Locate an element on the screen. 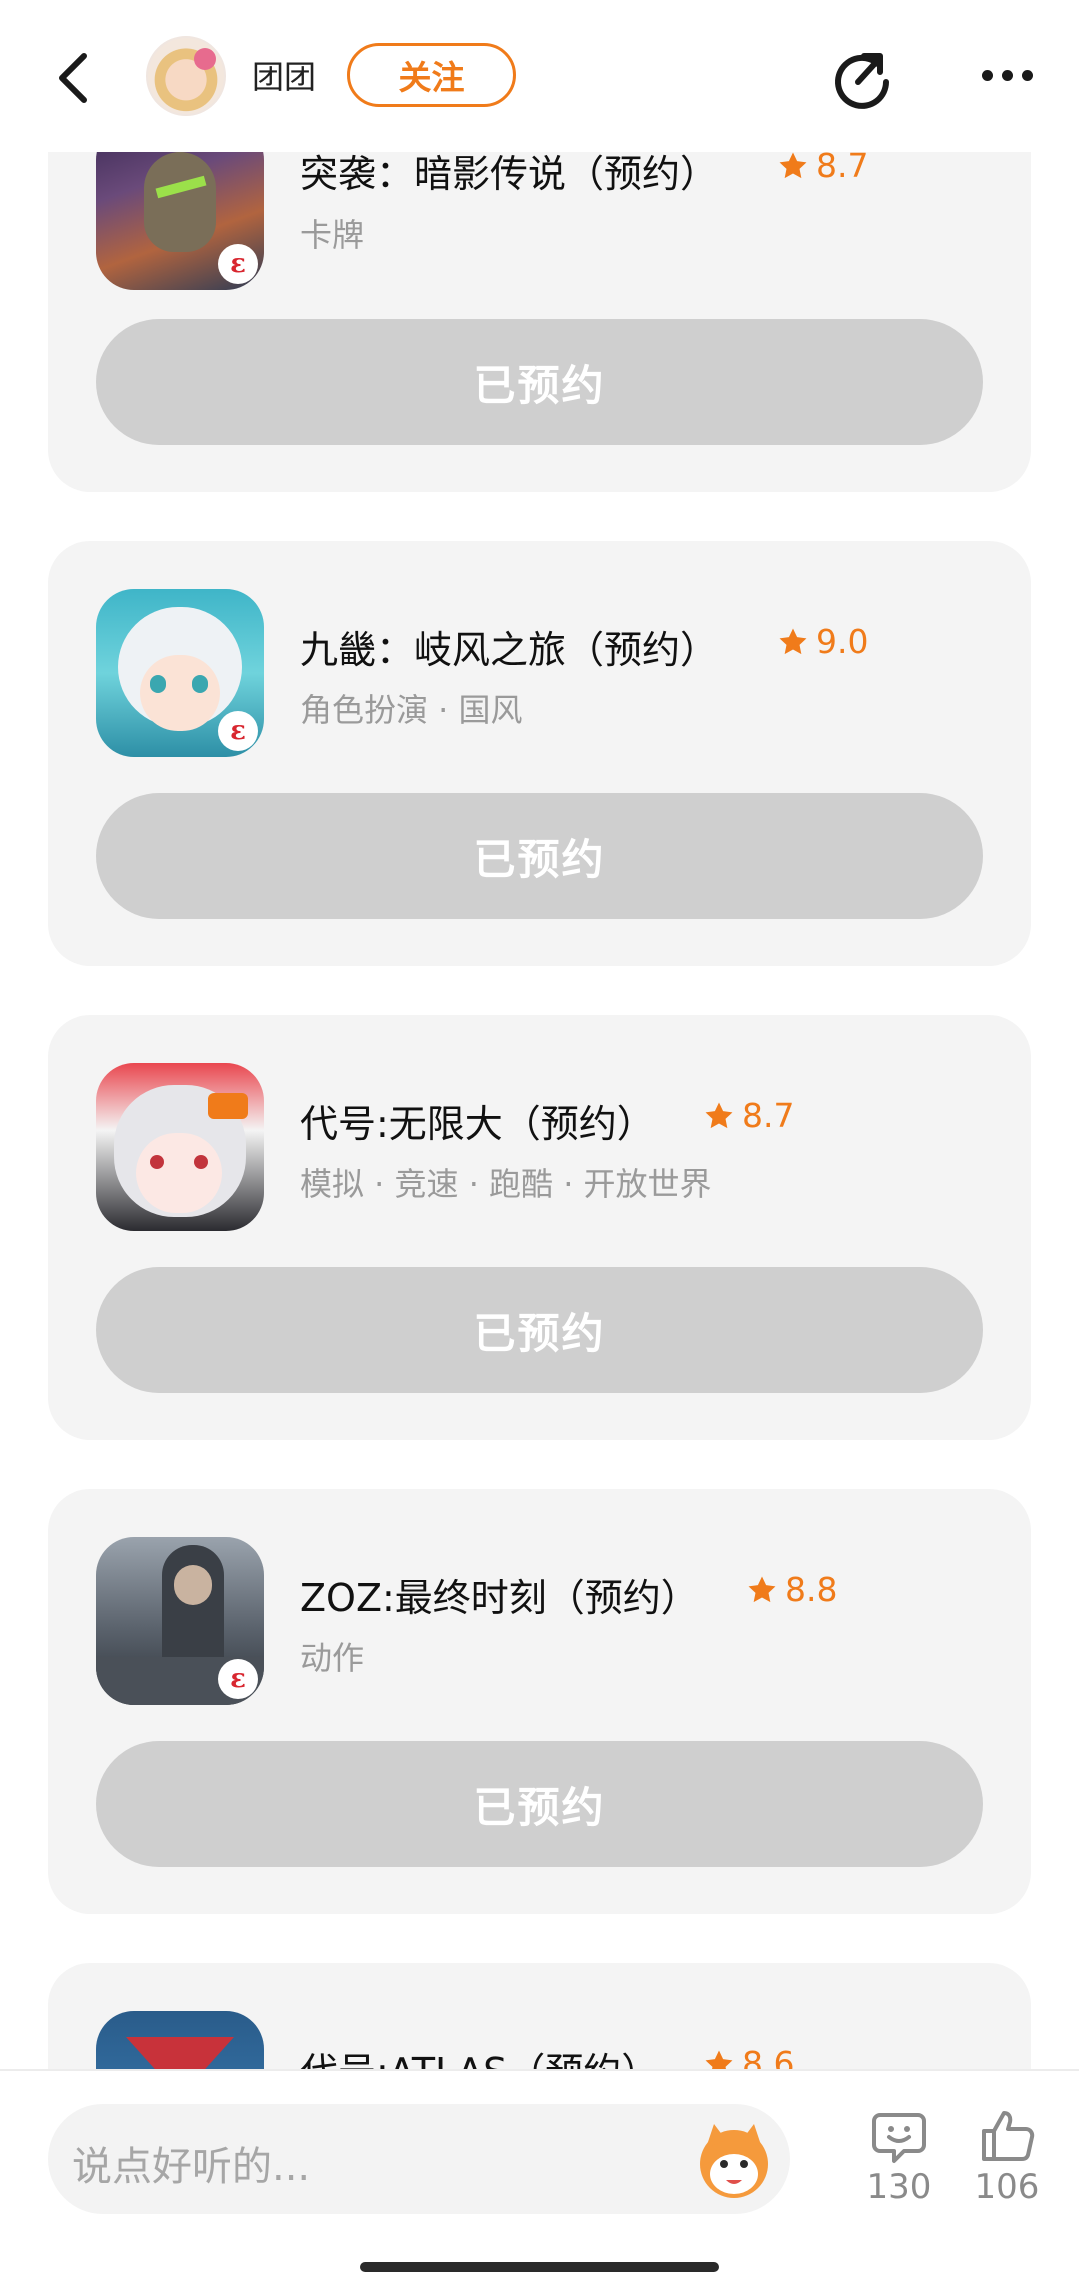 The width and height of the screenshot is (1079, 2291). game-title: ZOZ:最终时刻（预约） is located at coordinates (499, 1598).